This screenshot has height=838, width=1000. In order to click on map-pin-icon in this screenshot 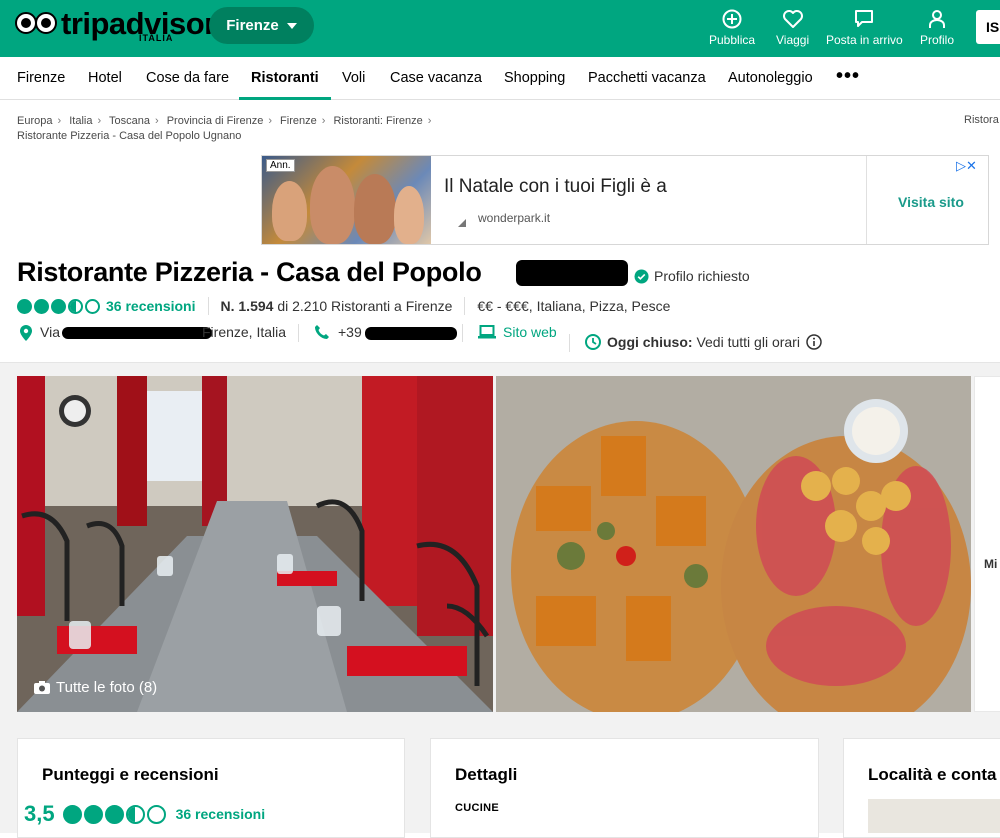, I will do `click(26, 333)`.